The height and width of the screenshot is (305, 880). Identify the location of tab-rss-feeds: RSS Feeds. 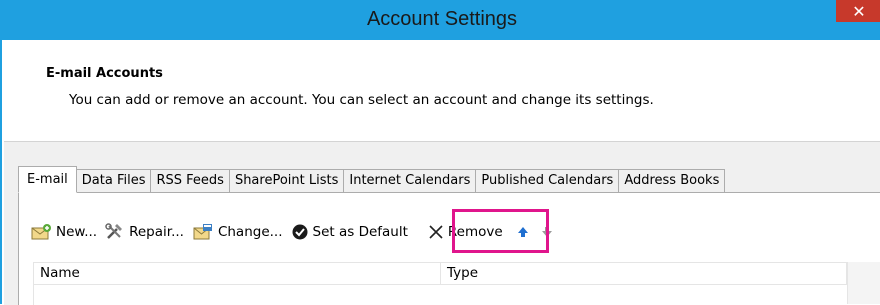
(190, 181).